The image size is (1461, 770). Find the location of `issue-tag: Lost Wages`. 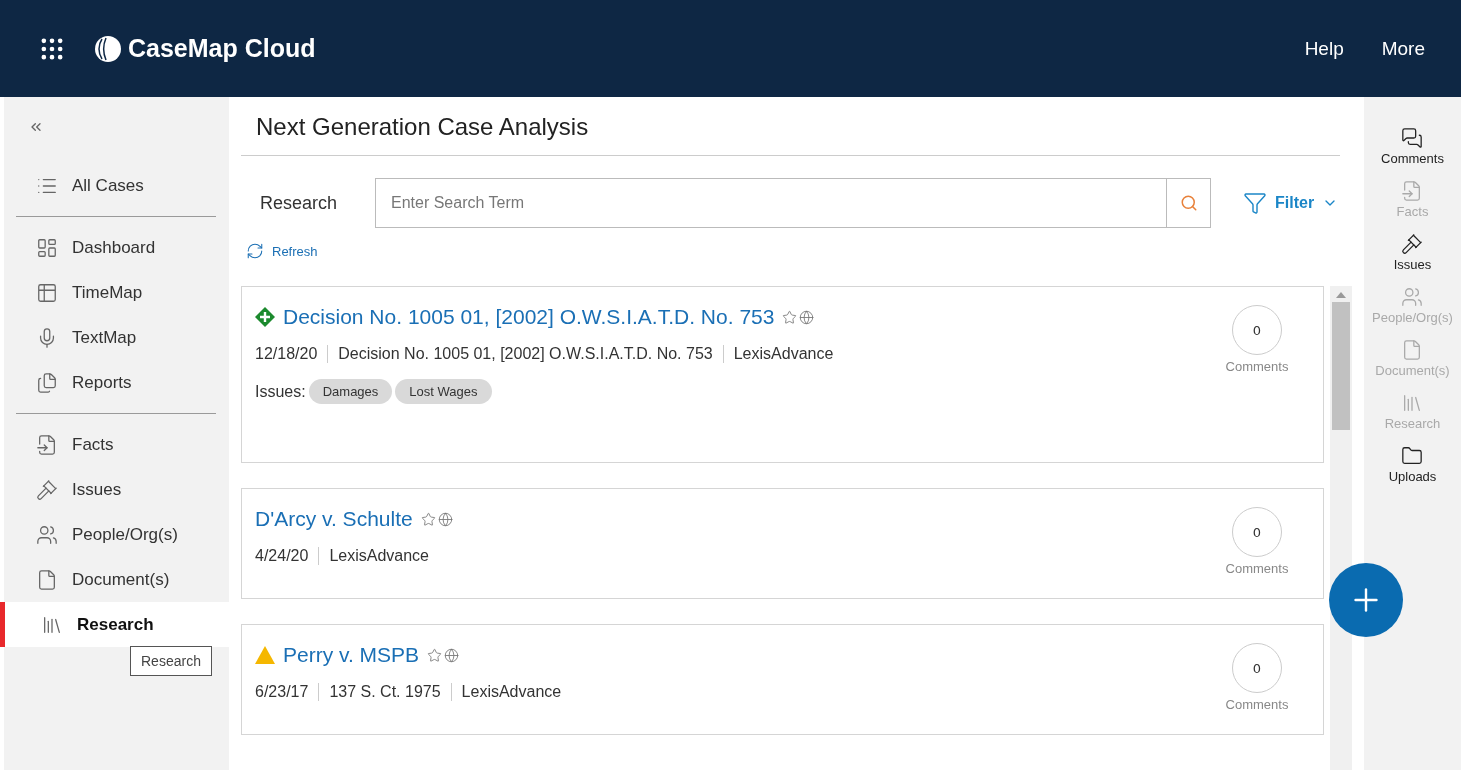

issue-tag: Lost Wages is located at coordinates (443, 391).